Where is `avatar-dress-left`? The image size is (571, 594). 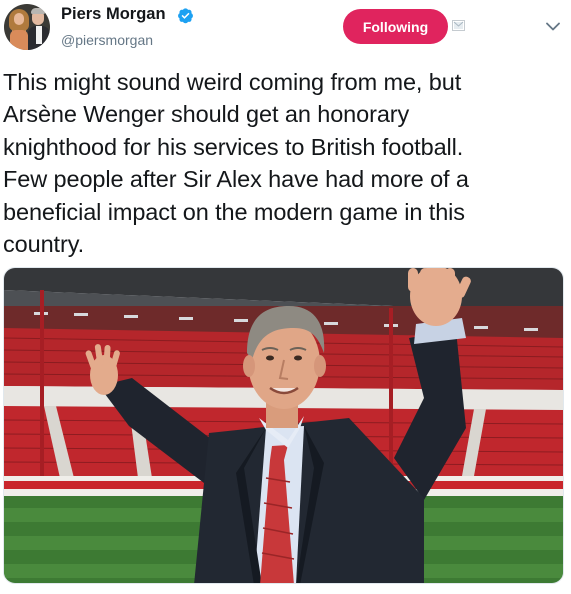
avatar-dress-left is located at coordinates (19, 40).